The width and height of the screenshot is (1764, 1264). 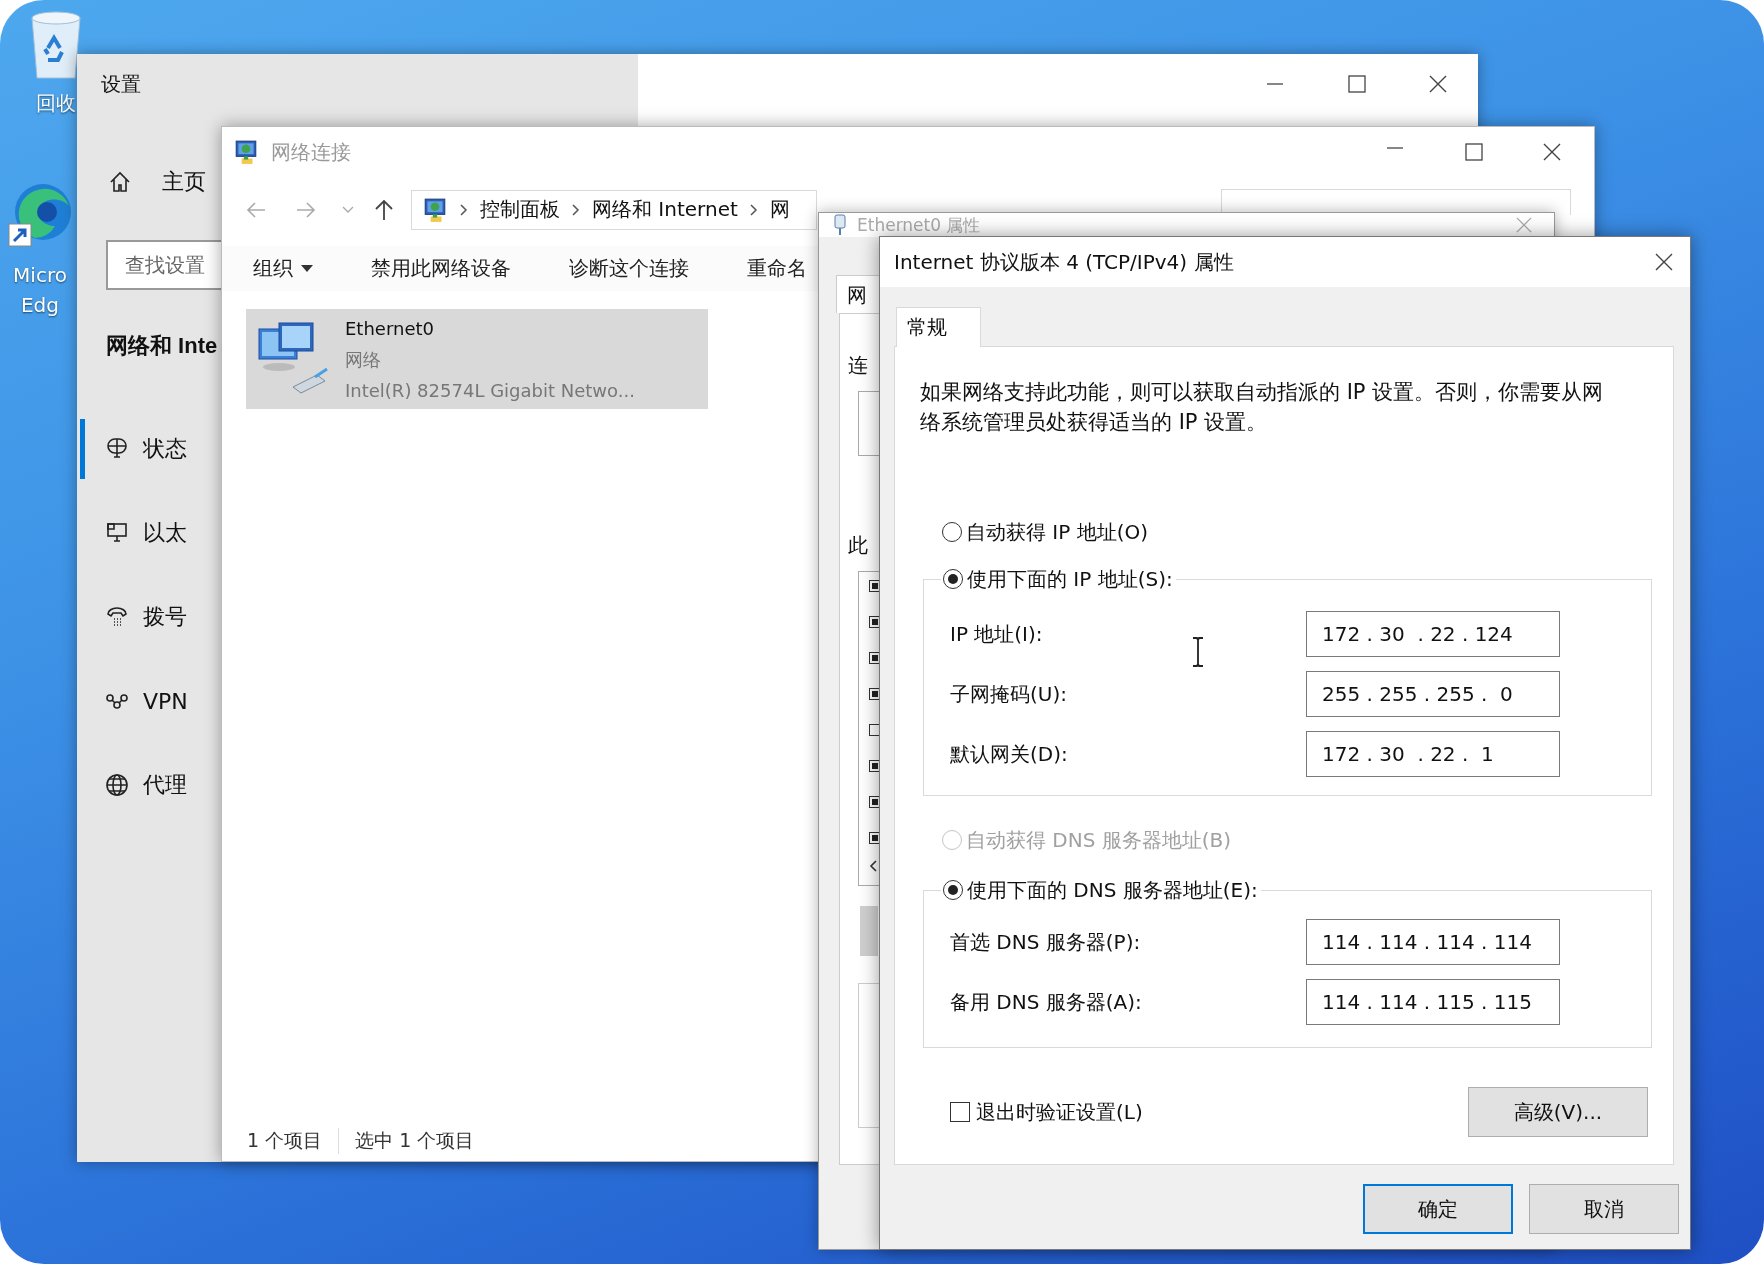 I want to click on ip-address-field: 255 . 255 . 255 . 0, so click(x=1433, y=694).